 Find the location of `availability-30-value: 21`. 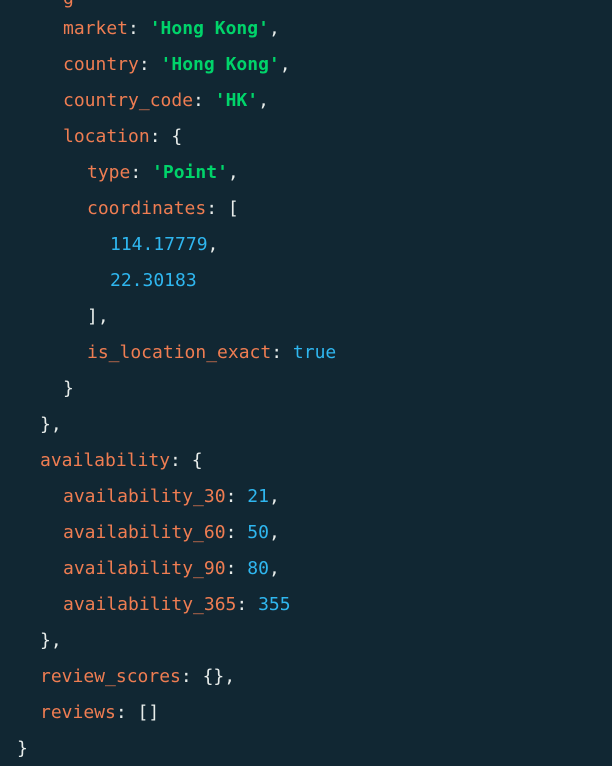

availability-30-value: 21 is located at coordinates (258, 496).